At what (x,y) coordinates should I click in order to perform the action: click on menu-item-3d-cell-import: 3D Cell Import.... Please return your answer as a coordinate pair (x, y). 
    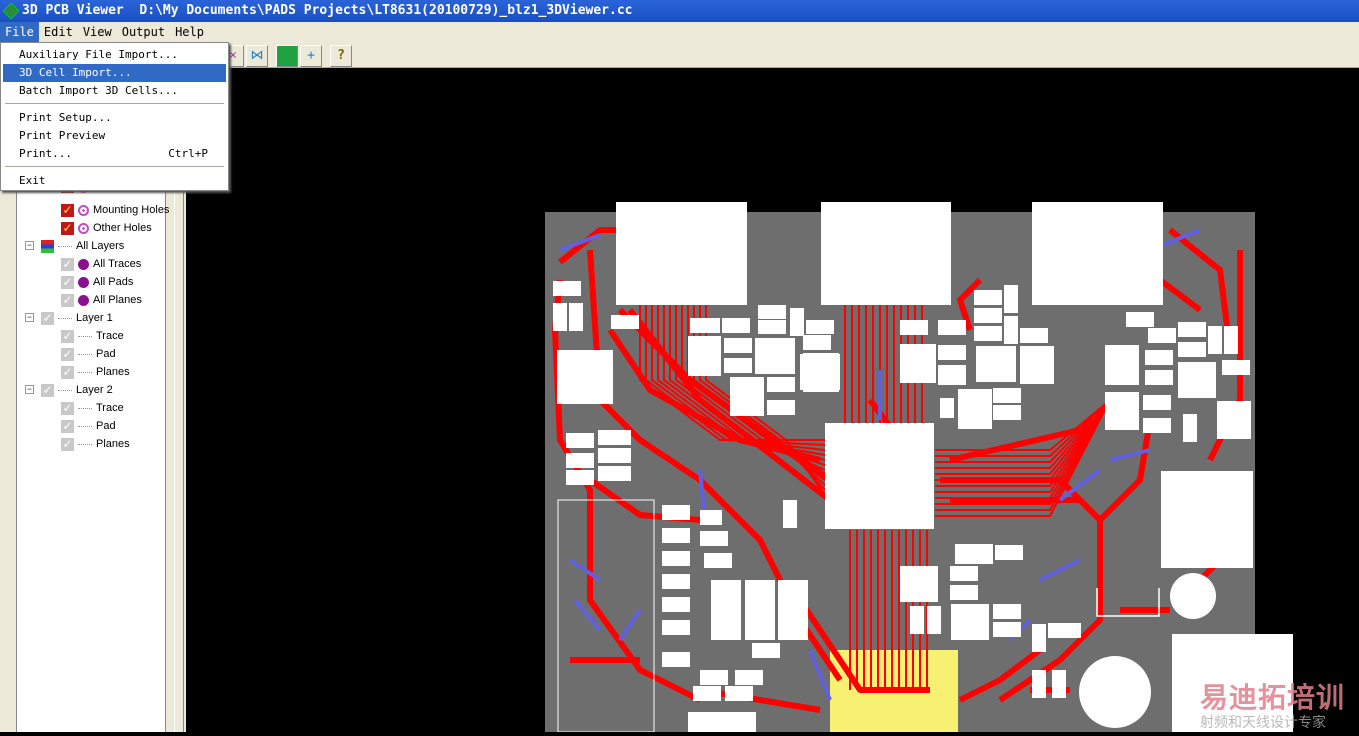
    Looking at the image, I should click on (114, 73).